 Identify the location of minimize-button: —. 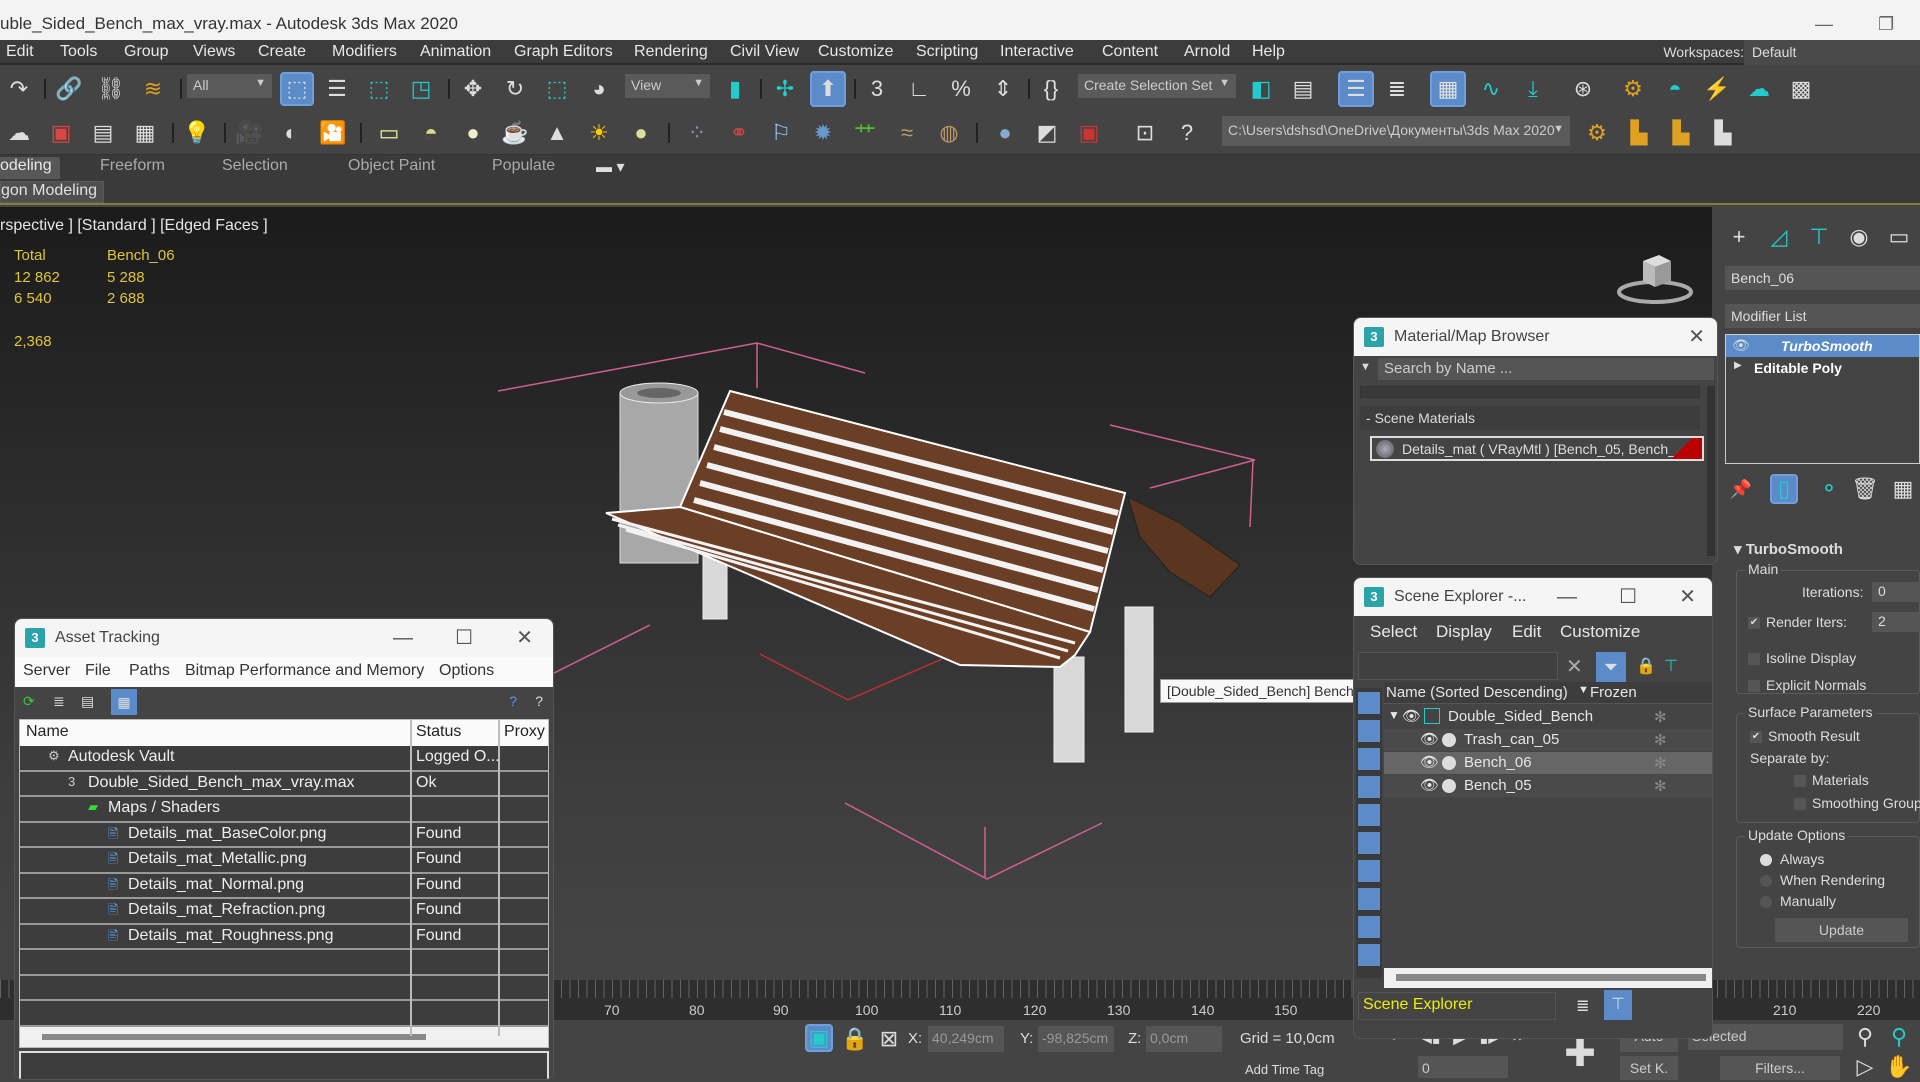
(1824, 24).